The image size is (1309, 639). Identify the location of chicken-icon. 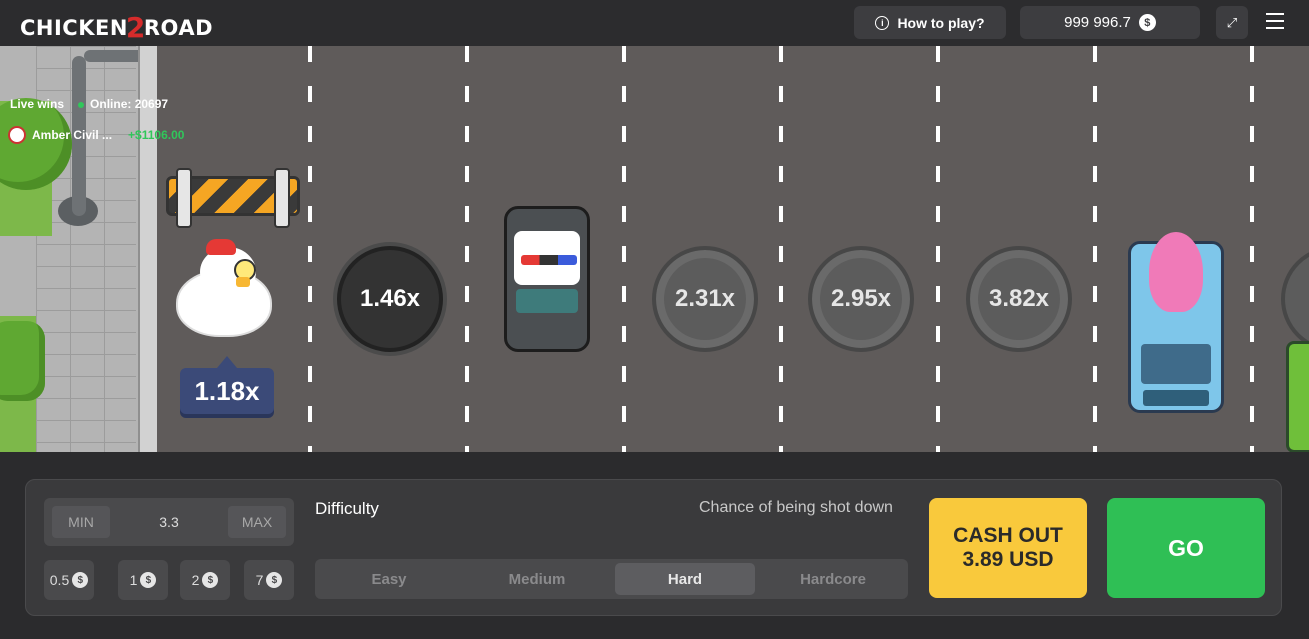
(222, 289).